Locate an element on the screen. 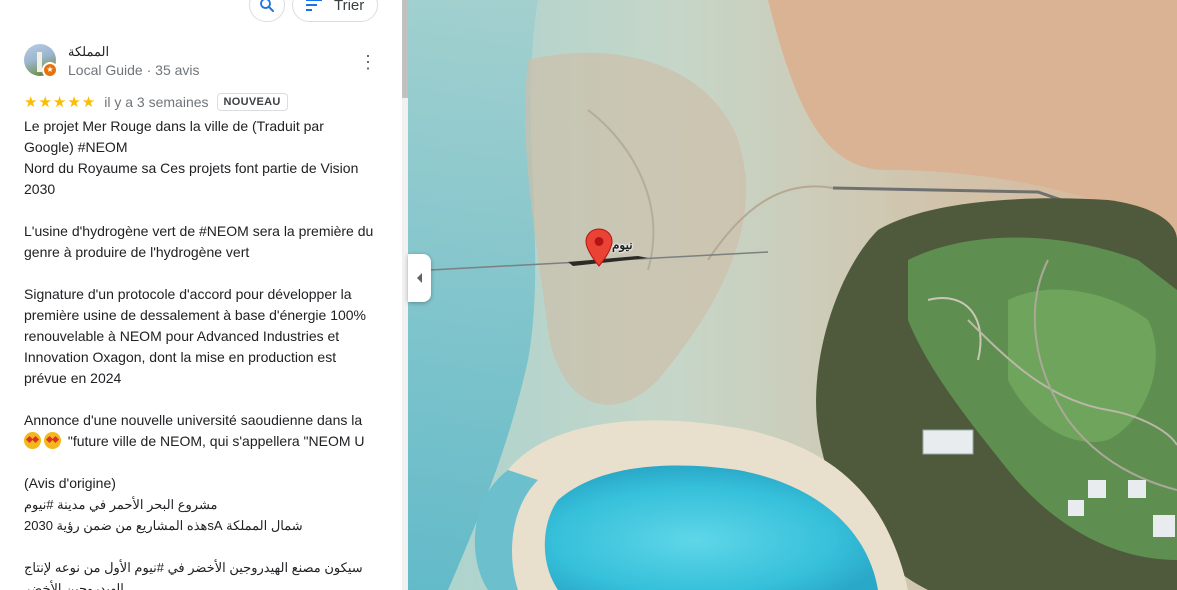 The image size is (1177, 590). map-pin-icon is located at coordinates (599, 248).